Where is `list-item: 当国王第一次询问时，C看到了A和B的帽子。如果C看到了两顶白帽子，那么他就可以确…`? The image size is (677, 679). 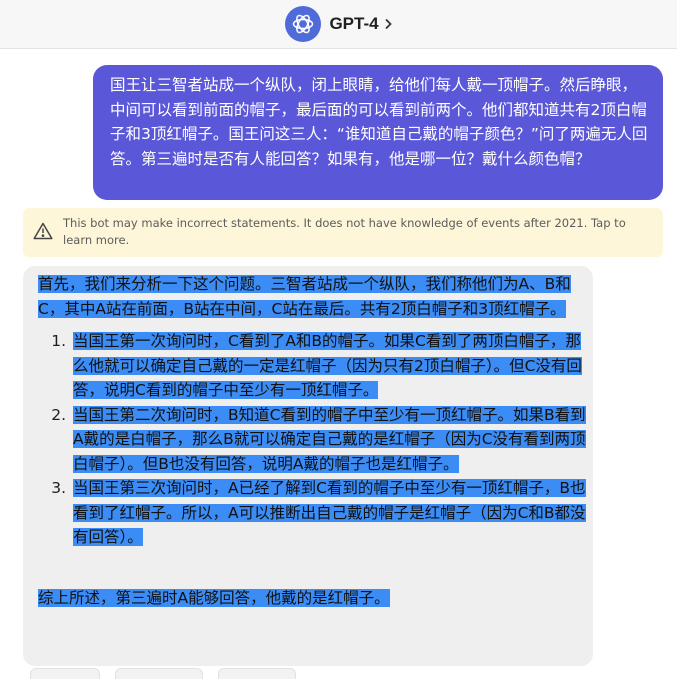 list-item: 当国王第一次询问时，C看到了A和B的帽子。如果C看到了两顶白帽子，那么他就可以确… is located at coordinates (332, 366).